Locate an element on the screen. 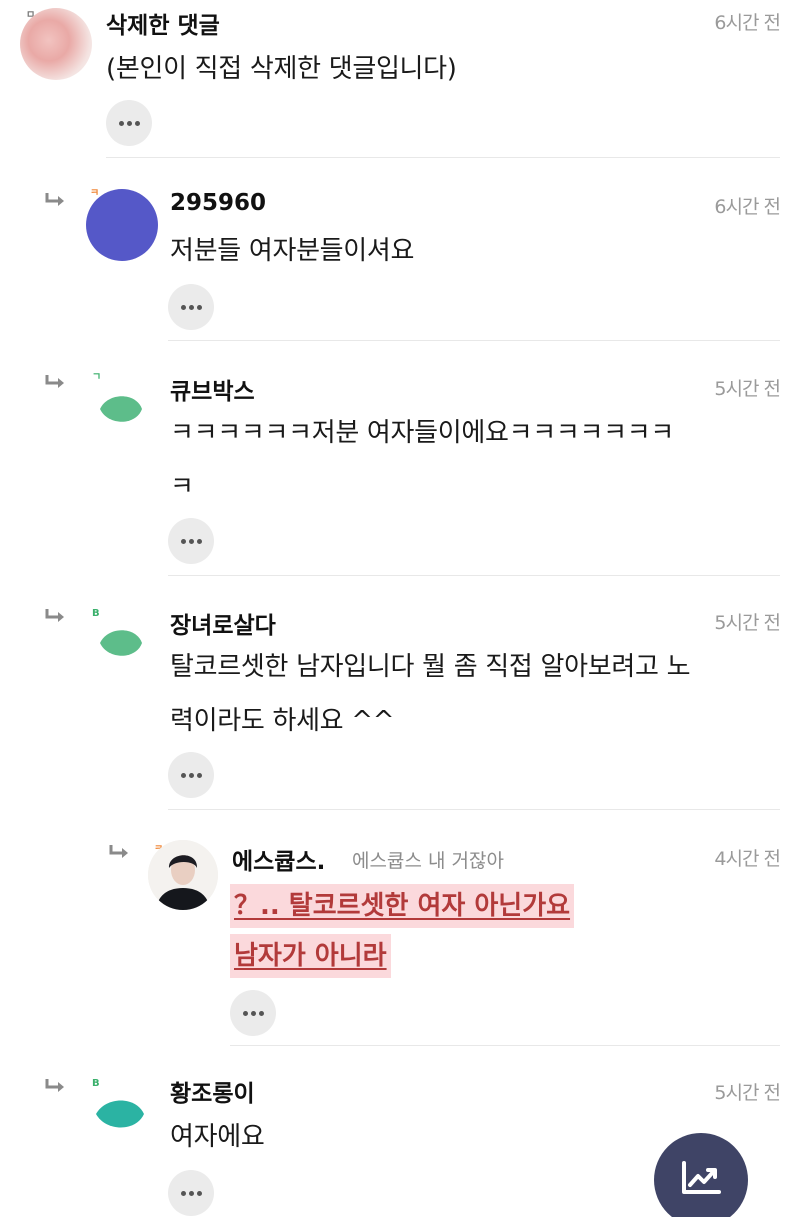 The width and height of the screenshot is (800, 1217). comment-nickname: 장녀로살다 is located at coordinates (223, 623).